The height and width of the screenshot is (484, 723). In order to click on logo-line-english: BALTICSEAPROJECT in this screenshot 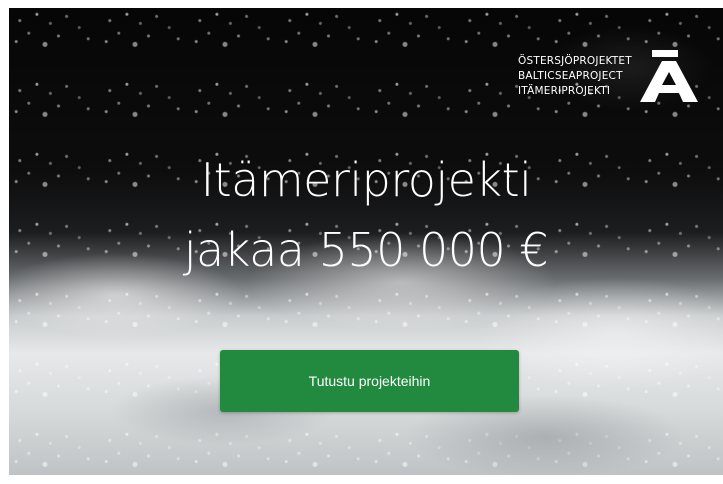, I will do `click(570, 75)`.